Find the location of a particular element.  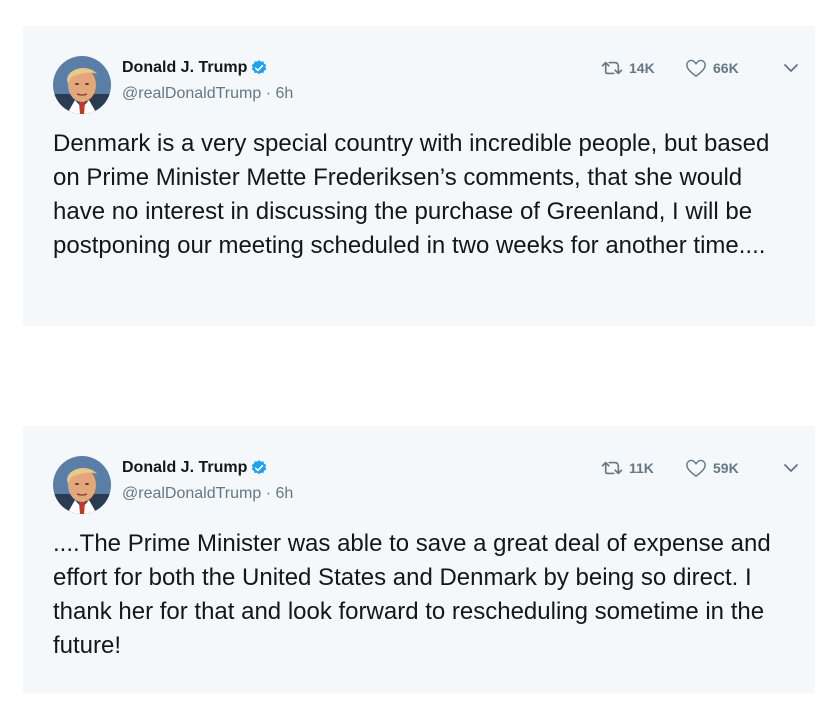

retweet-button: 14K is located at coordinates (643, 68).